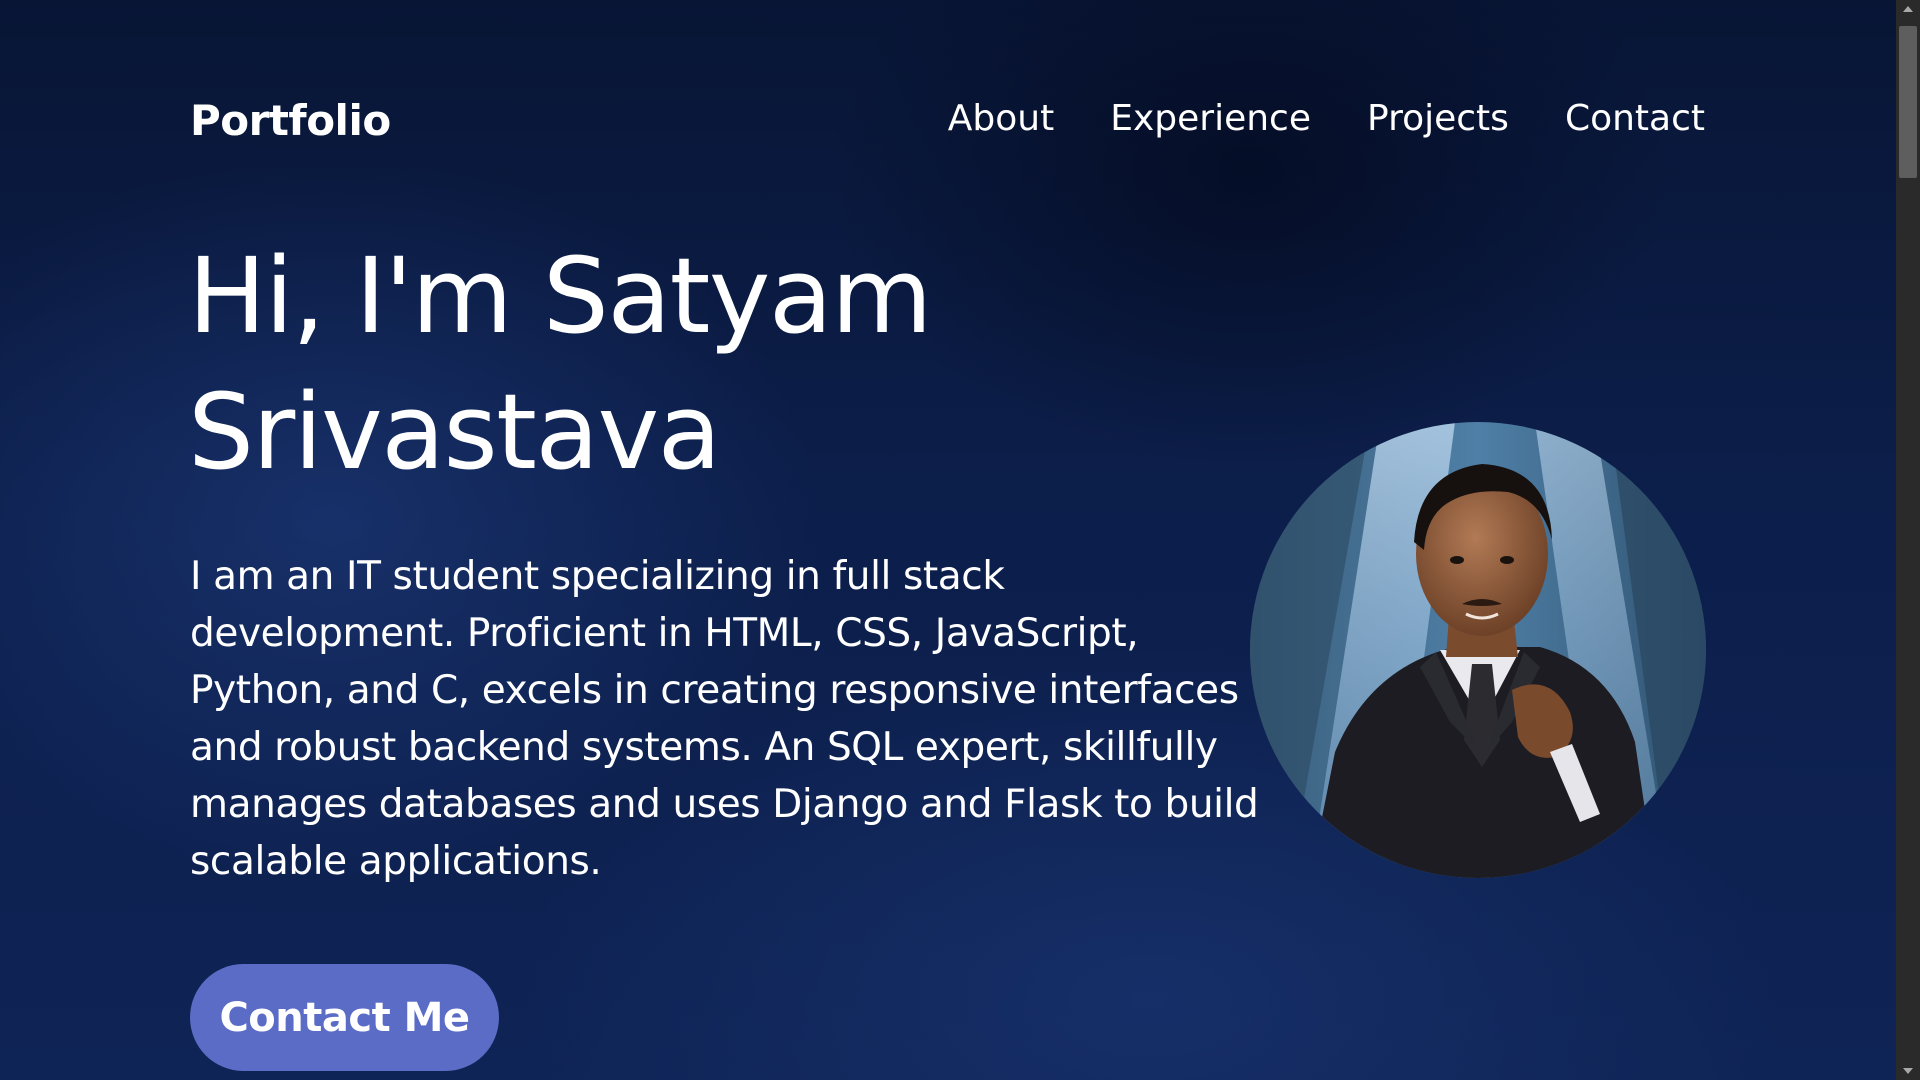 The image size is (1920, 1080). I want to click on profile-photo-illustration, so click(1478, 650).